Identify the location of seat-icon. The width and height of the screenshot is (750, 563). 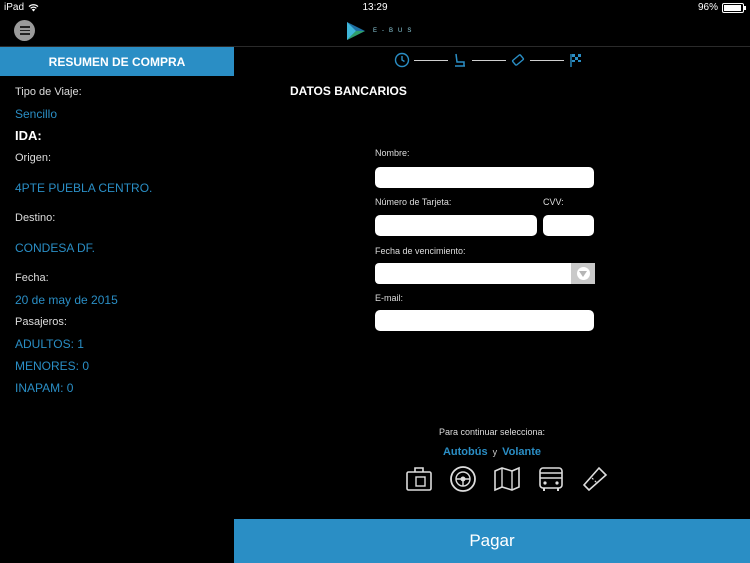
(460, 60).